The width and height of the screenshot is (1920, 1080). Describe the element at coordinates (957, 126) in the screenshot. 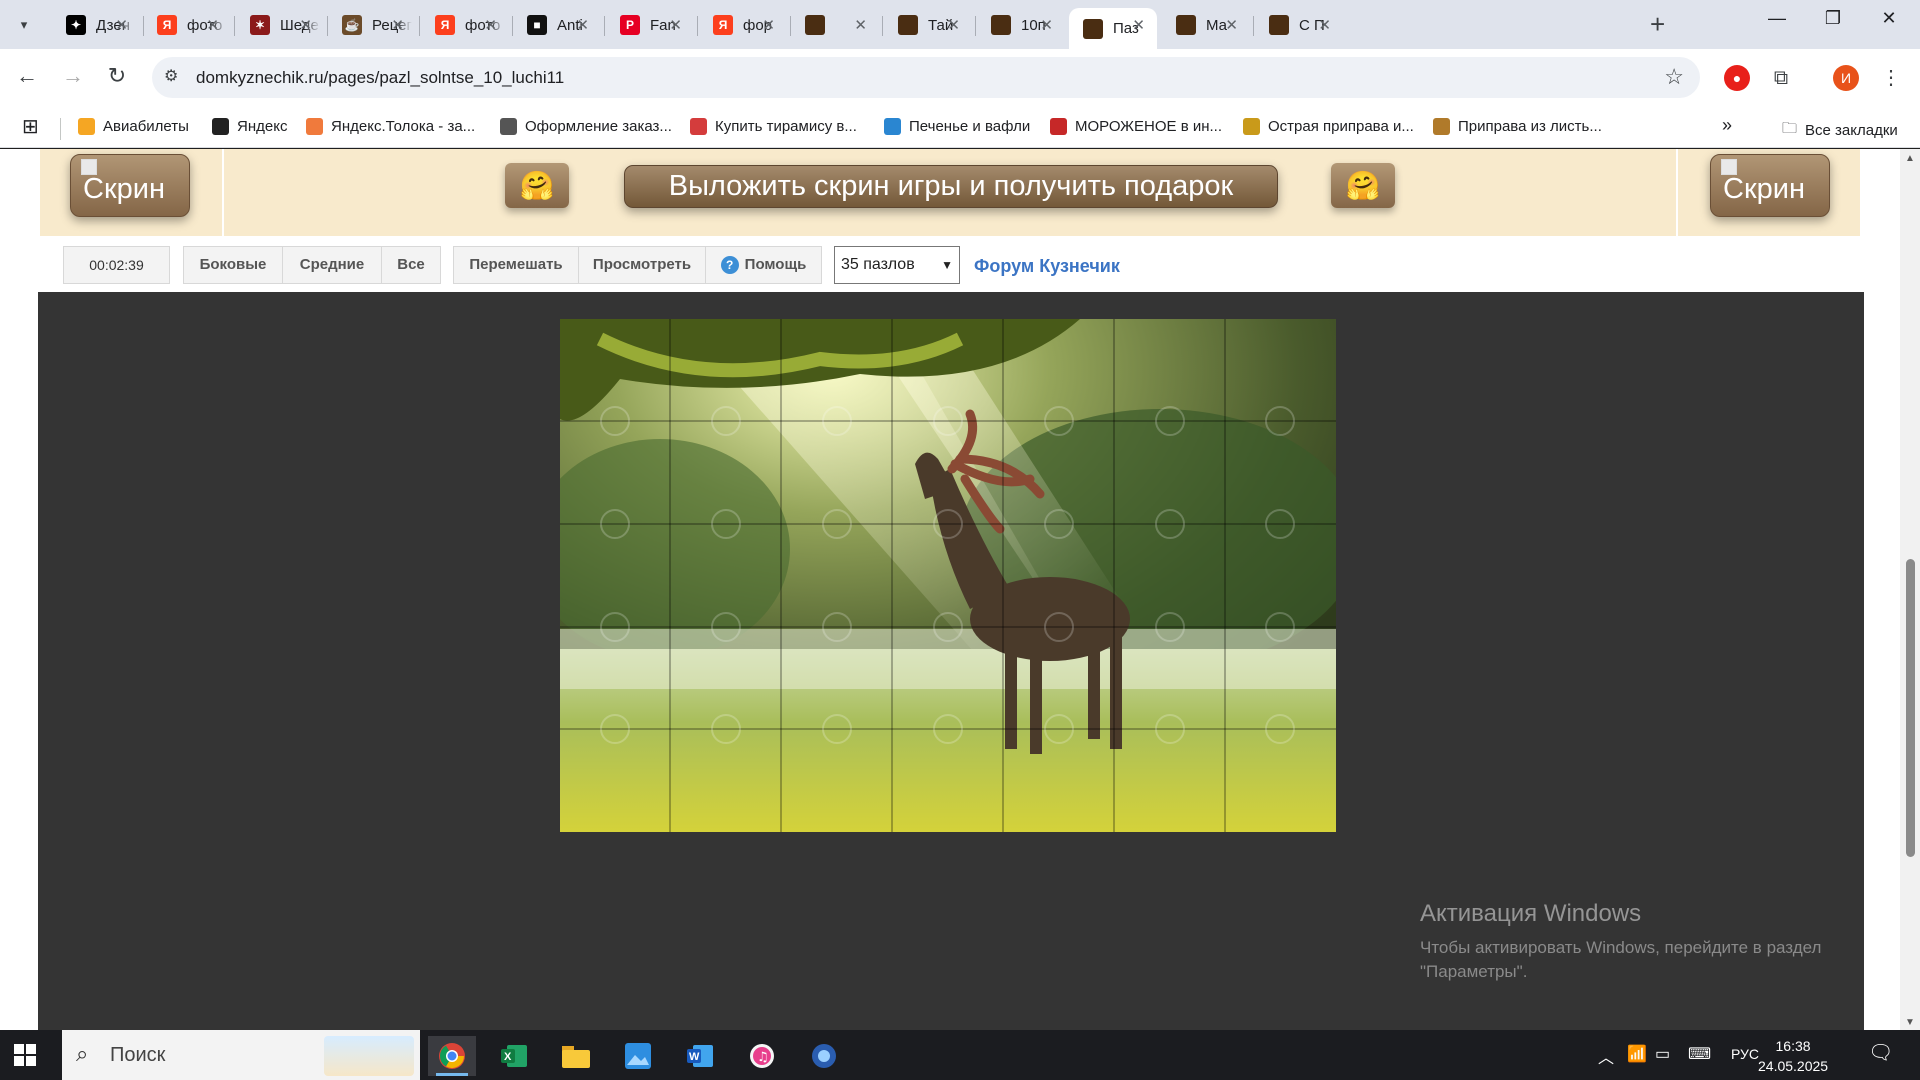

I see `bookmark-item: Печенье и вафли` at that location.